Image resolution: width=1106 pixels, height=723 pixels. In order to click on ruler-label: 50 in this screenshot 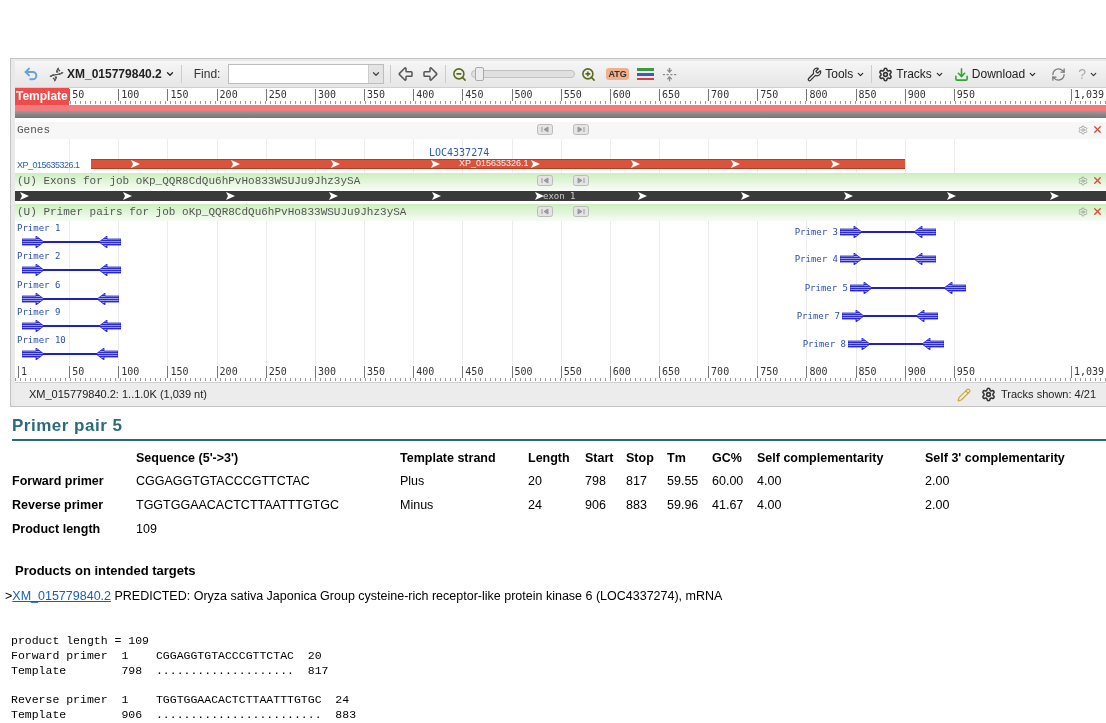, I will do `click(77, 372)`.